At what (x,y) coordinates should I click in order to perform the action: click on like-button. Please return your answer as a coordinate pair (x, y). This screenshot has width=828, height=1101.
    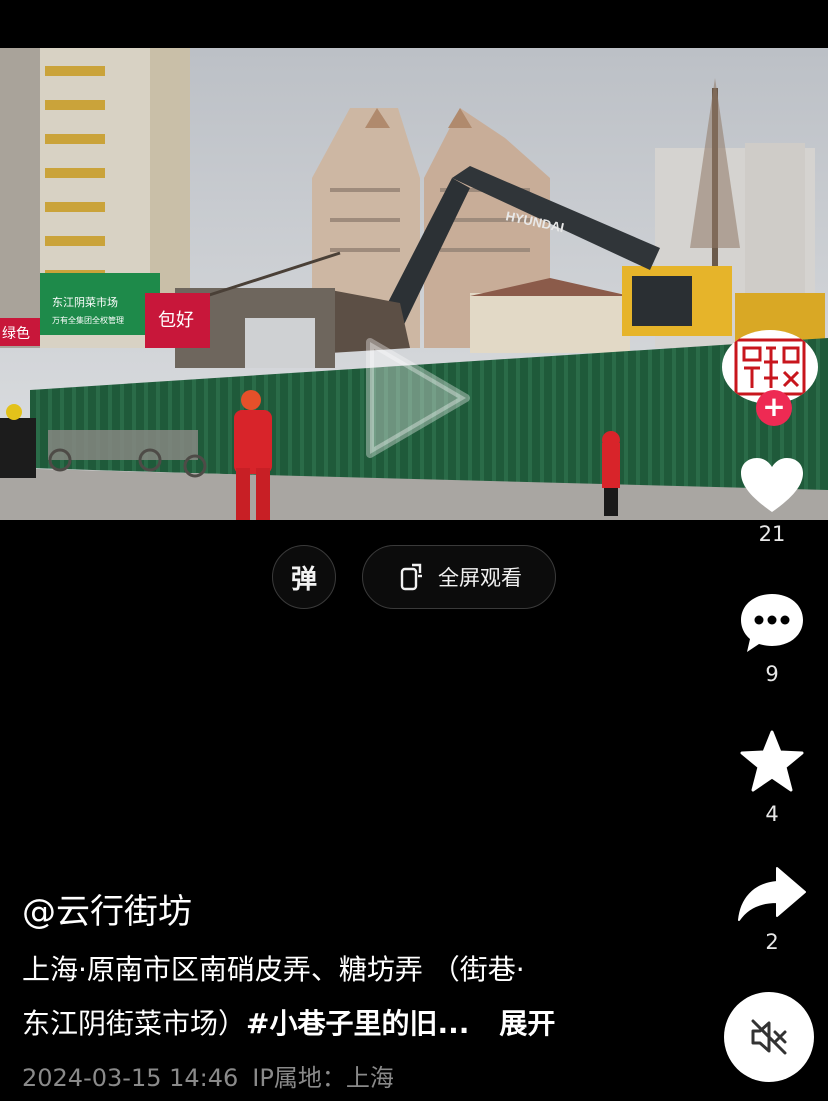
    Looking at the image, I should click on (772, 485).